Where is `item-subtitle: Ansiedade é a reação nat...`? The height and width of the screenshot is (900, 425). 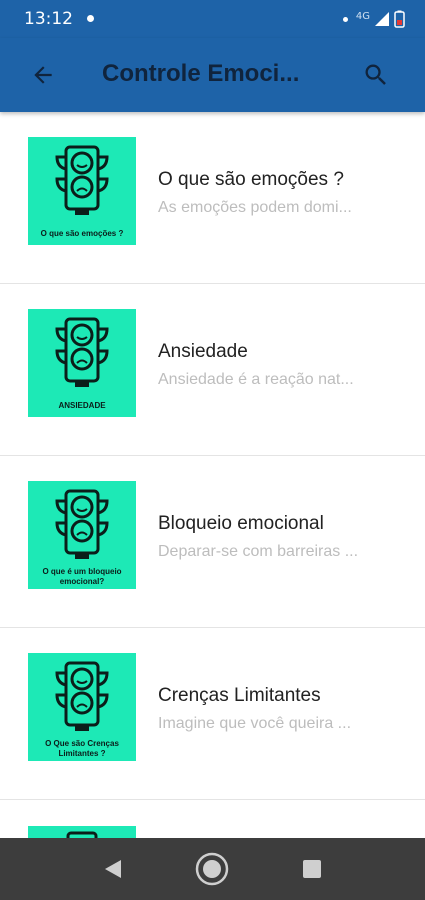 item-subtitle: Ansiedade é a reação nat... is located at coordinates (256, 379).